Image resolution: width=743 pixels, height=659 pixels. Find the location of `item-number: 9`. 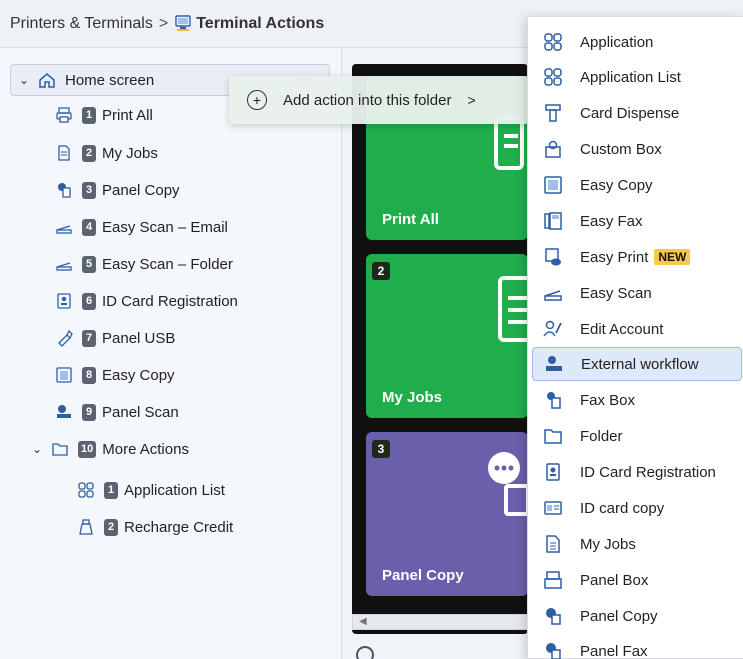

item-number: 9 is located at coordinates (89, 412).